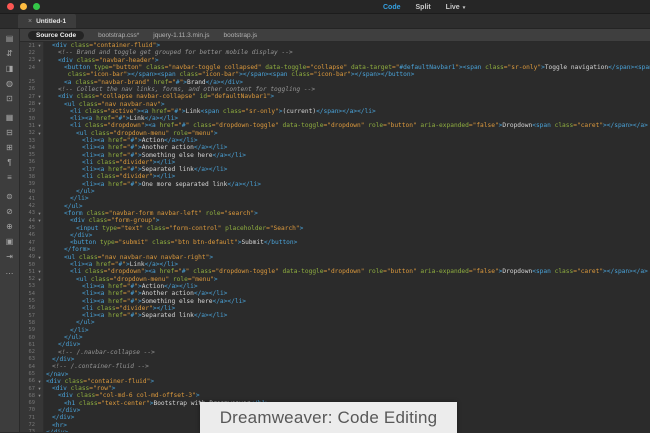 This screenshot has height=433, width=650. I want to click on code-line: 53 <li><a href="#">Action</a></li>, so click(335, 286).